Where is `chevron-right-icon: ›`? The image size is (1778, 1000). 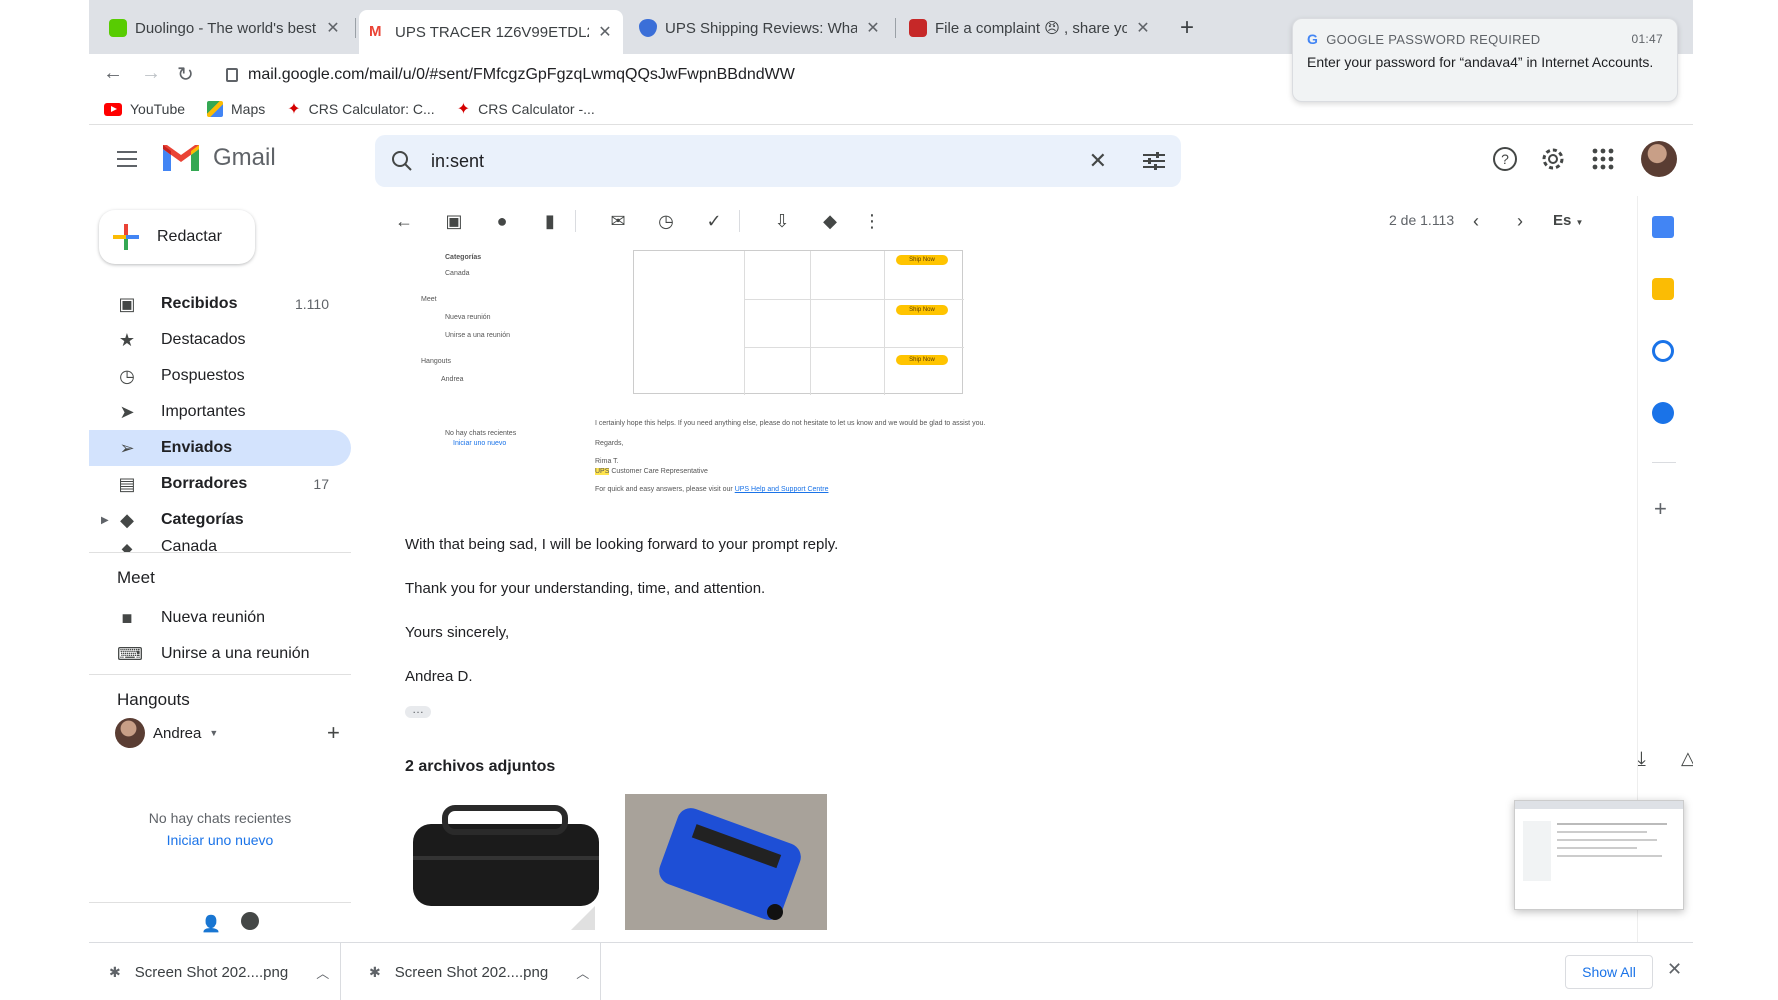 chevron-right-icon: › is located at coordinates (1520, 221).